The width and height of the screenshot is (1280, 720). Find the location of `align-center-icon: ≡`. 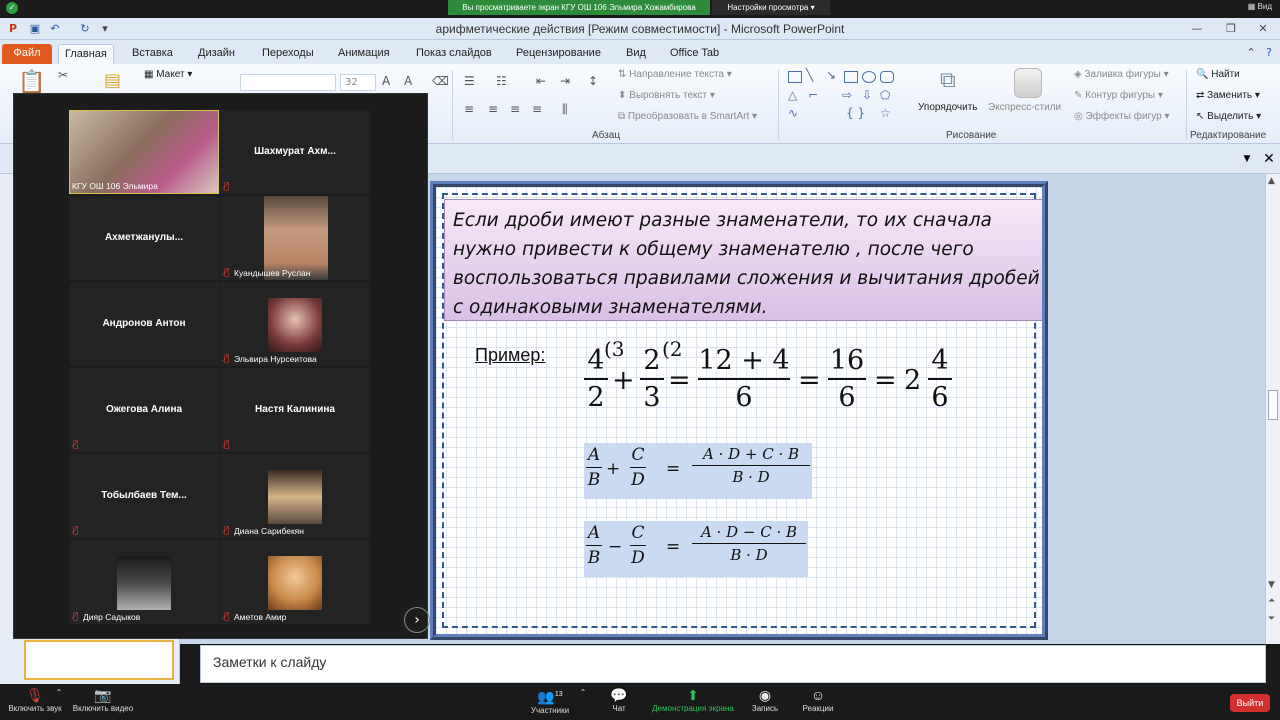

align-center-icon: ≡ is located at coordinates (493, 109).